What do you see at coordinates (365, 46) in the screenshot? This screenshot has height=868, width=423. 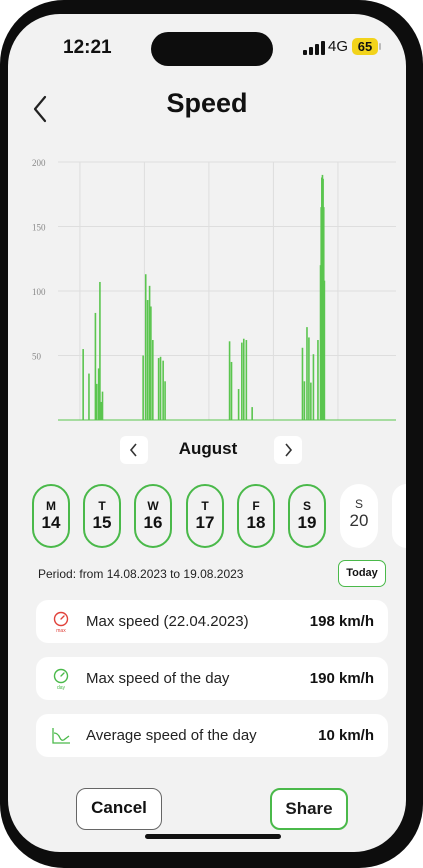 I see `battery-icon: 65` at bounding box center [365, 46].